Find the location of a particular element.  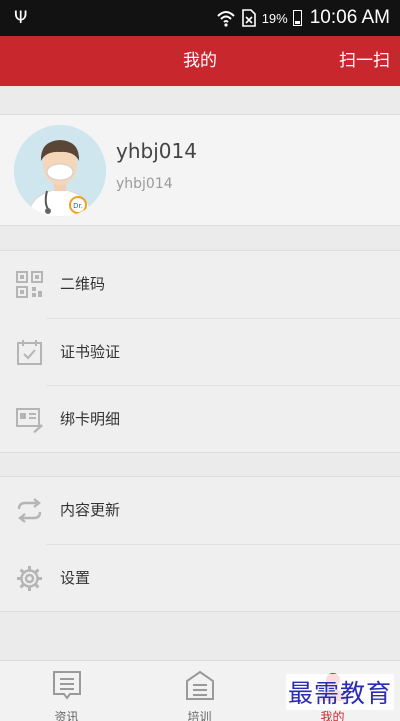

menu-item-certificate-verify: 证书验证 is located at coordinates (208, 351).